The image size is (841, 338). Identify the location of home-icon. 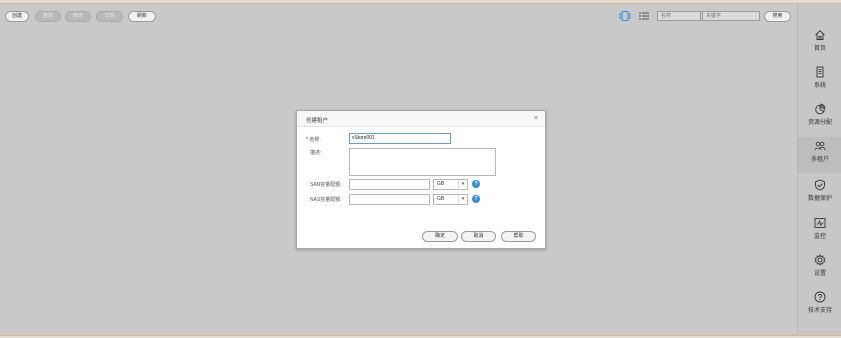
(820, 35).